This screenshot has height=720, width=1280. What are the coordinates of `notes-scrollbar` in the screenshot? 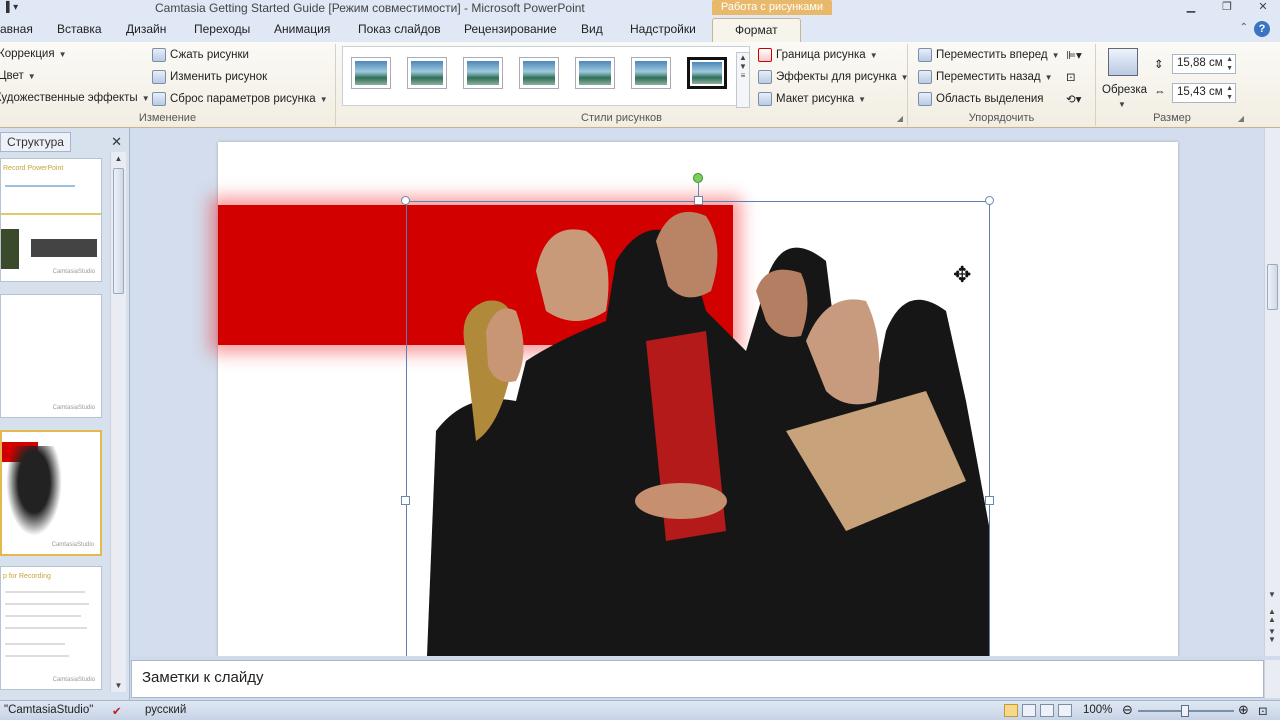 It's located at (1272, 679).